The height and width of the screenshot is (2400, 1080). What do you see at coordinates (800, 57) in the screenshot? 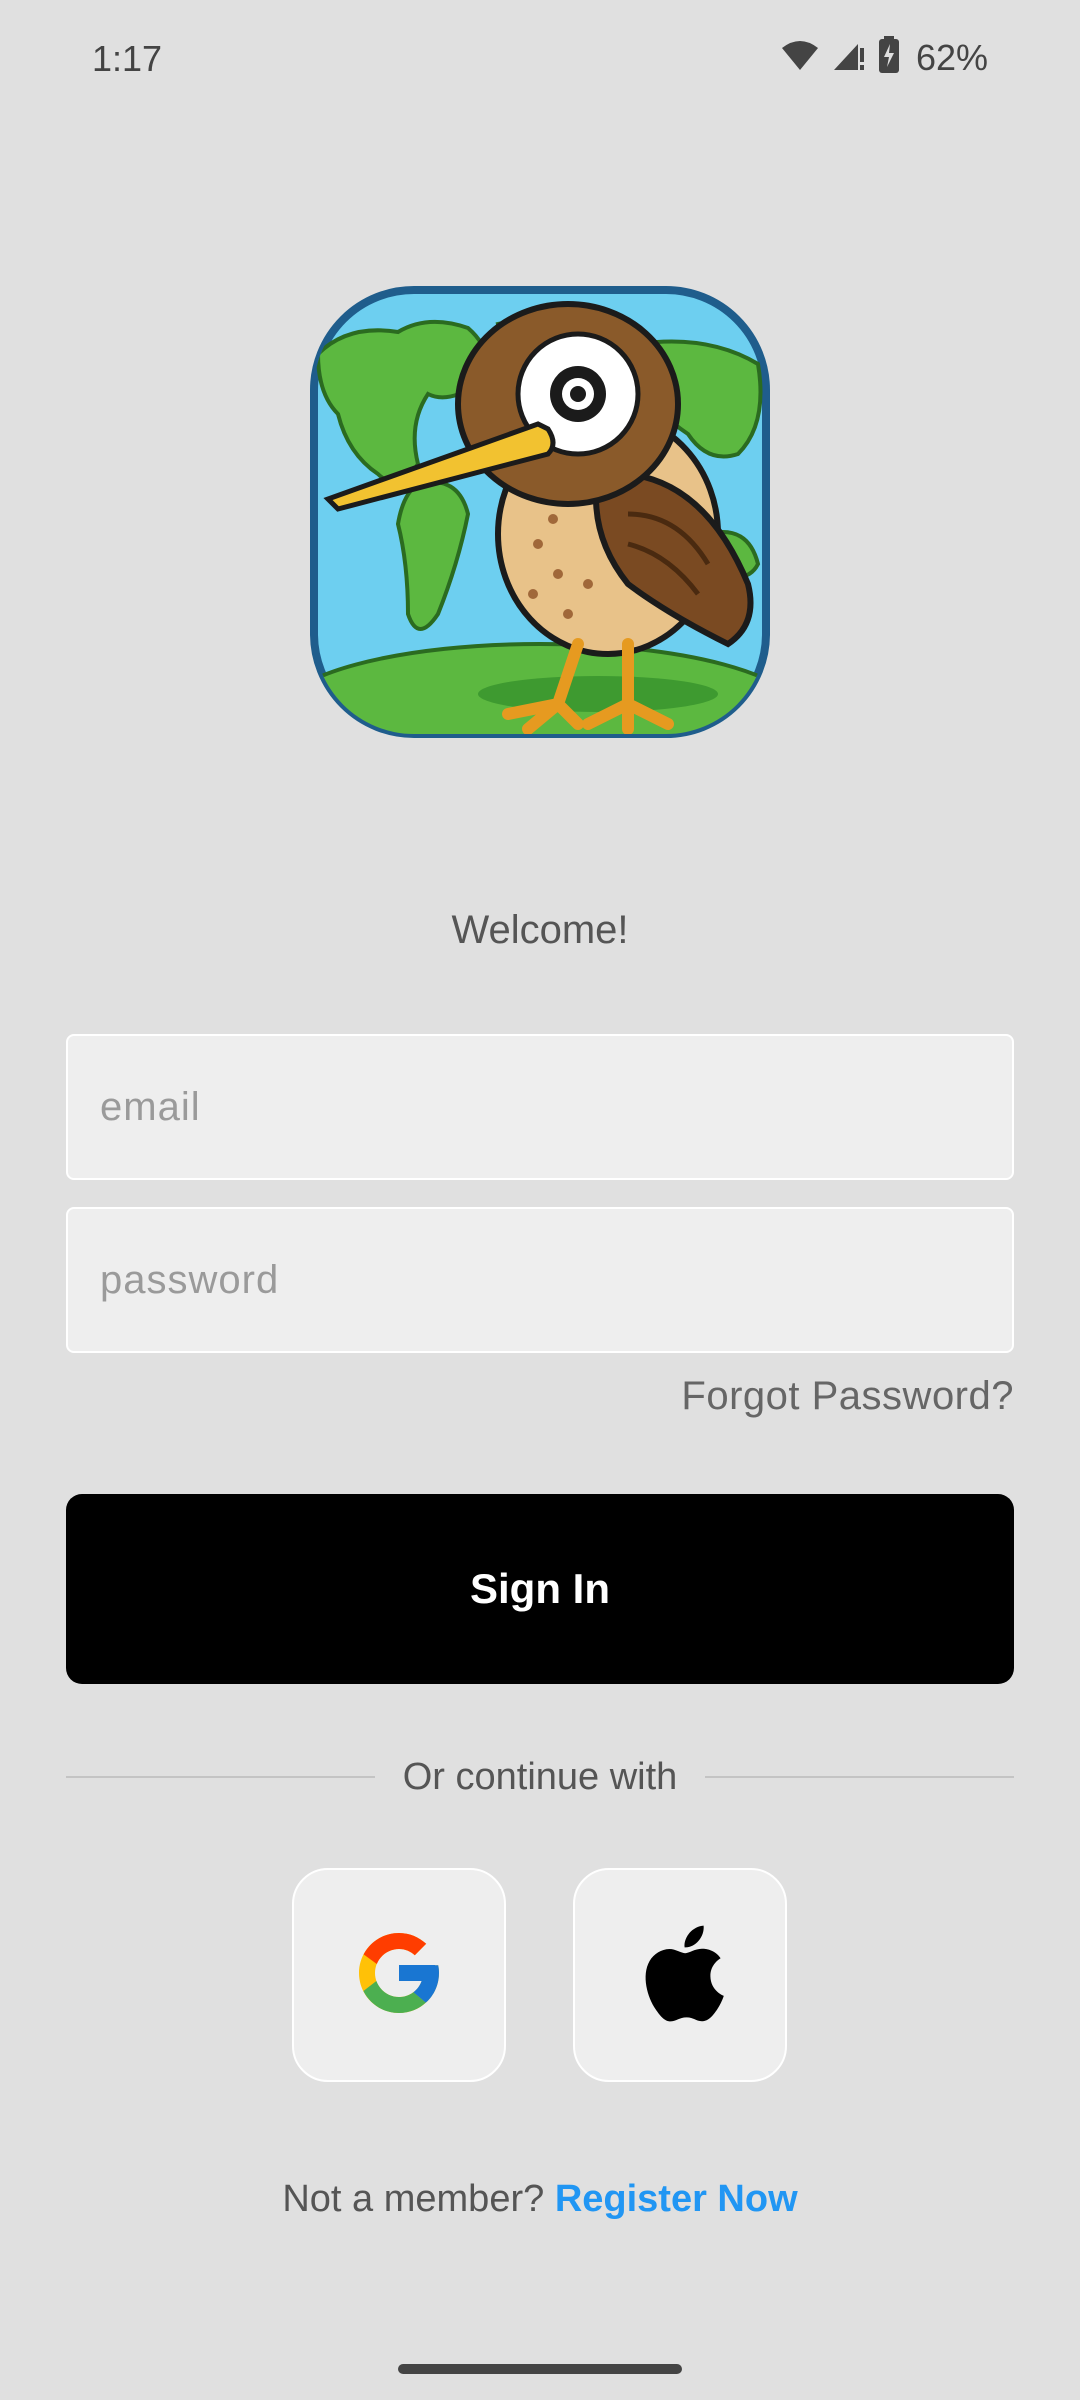
I see `wifi-icon` at bounding box center [800, 57].